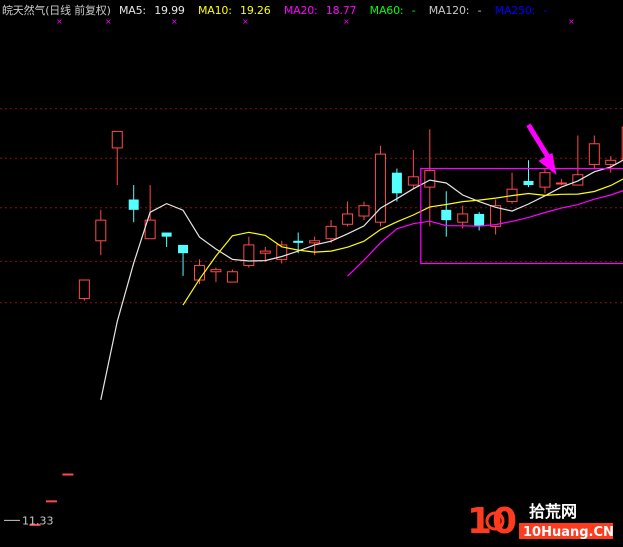 This screenshot has width=623, height=547. I want to click on pointer-arrow-icon, so click(541, 149).